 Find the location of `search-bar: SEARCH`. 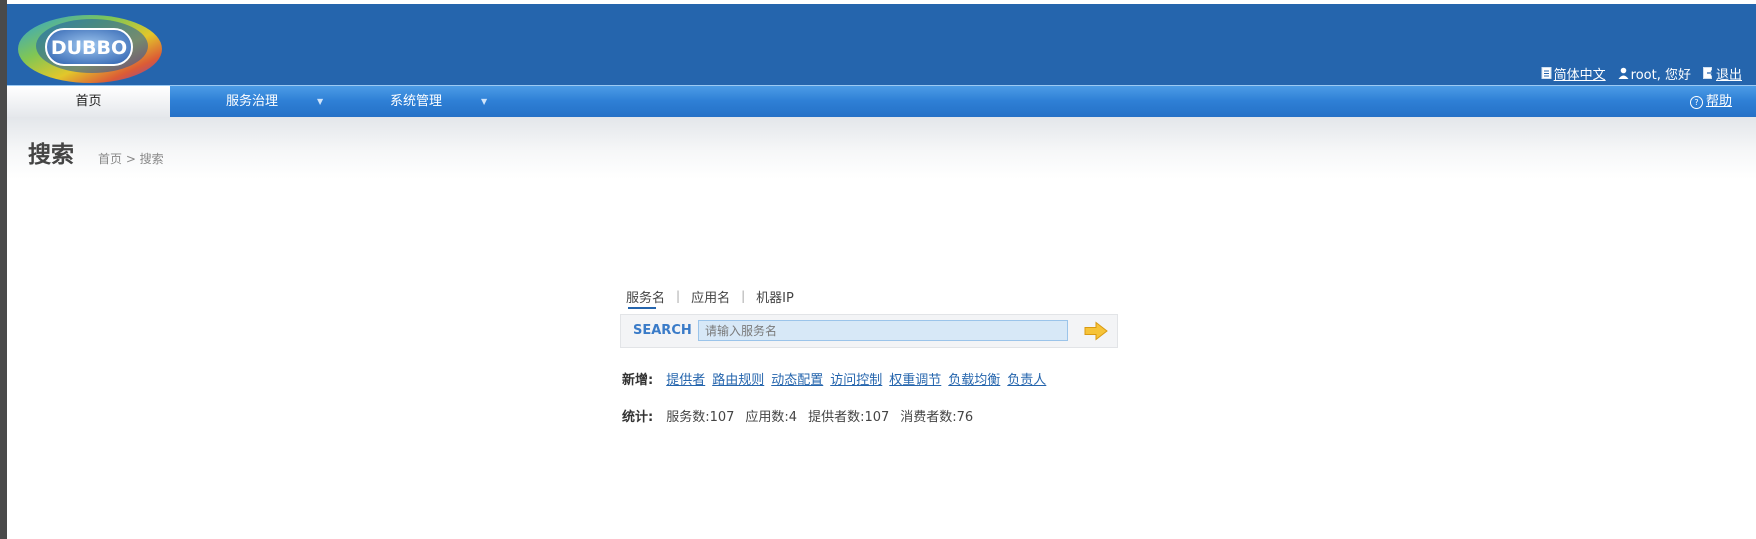

search-bar: SEARCH is located at coordinates (869, 331).